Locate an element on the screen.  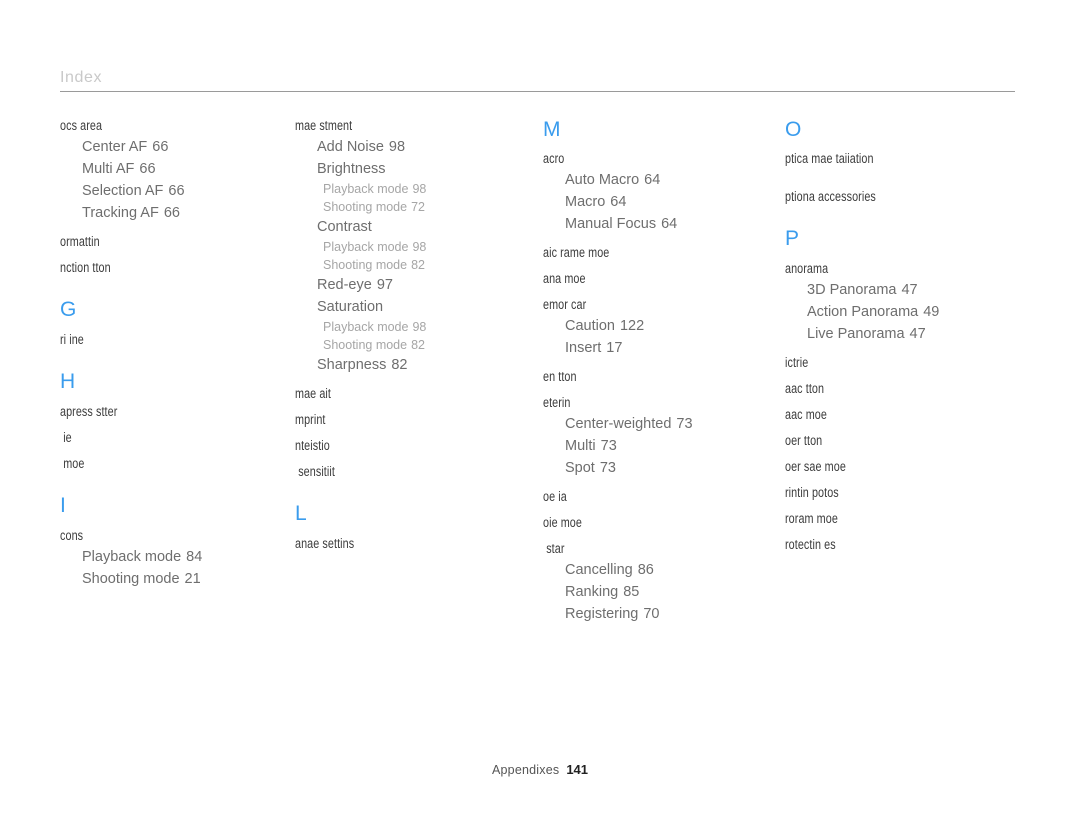
footer-page-number: 141 is located at coordinates (577, 769).